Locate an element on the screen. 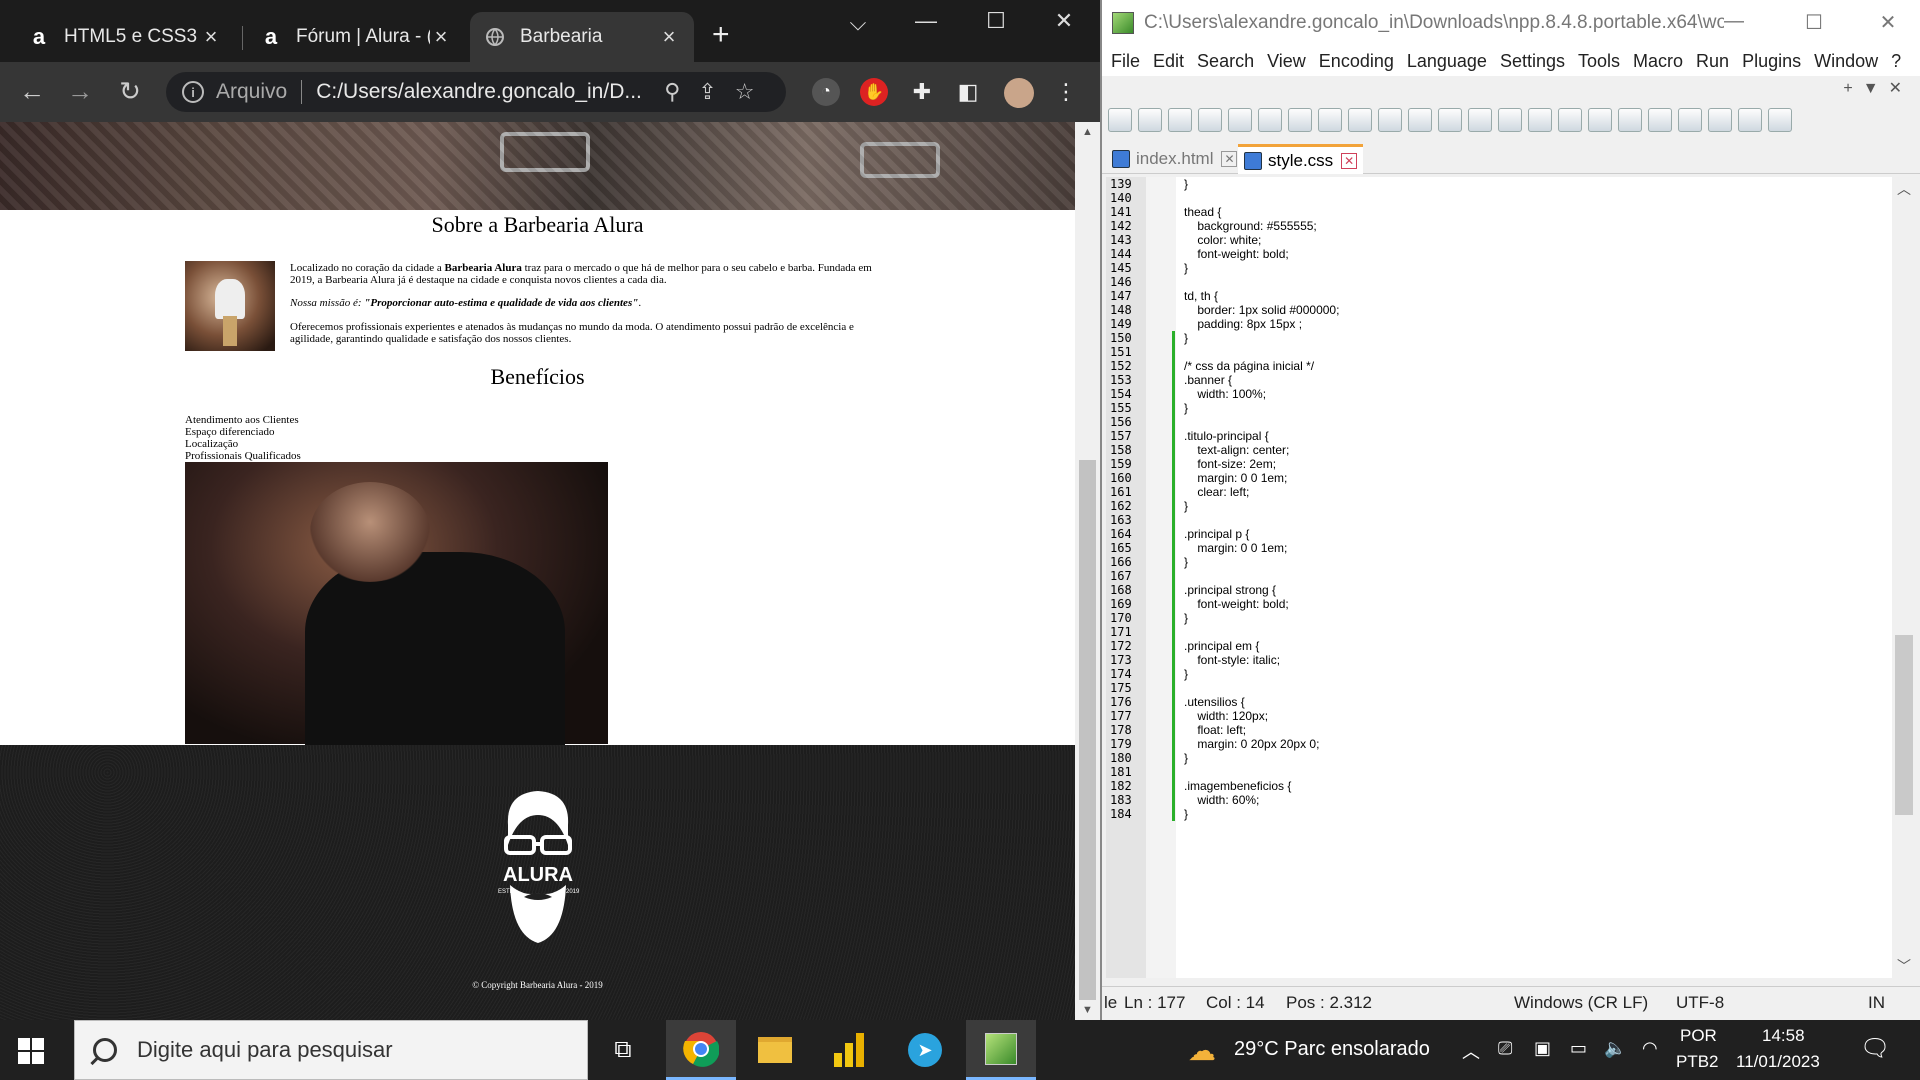  task-view-icon: ⧉ is located at coordinates (623, 1050).